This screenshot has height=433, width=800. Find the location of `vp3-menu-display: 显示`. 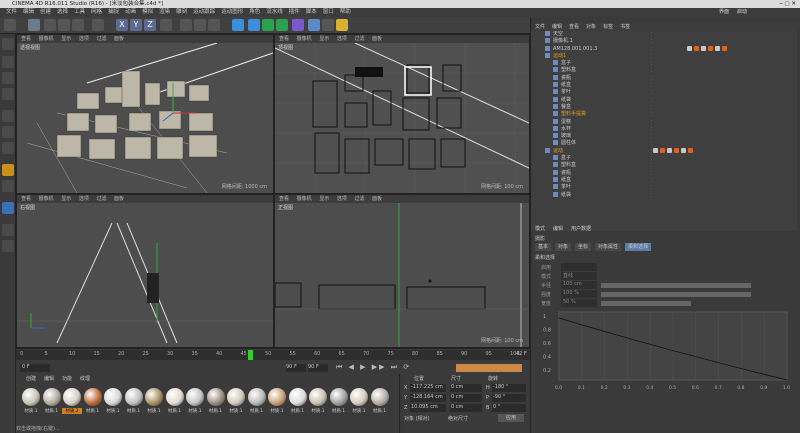

vp3-menu-display: 显示 is located at coordinates (66, 199).